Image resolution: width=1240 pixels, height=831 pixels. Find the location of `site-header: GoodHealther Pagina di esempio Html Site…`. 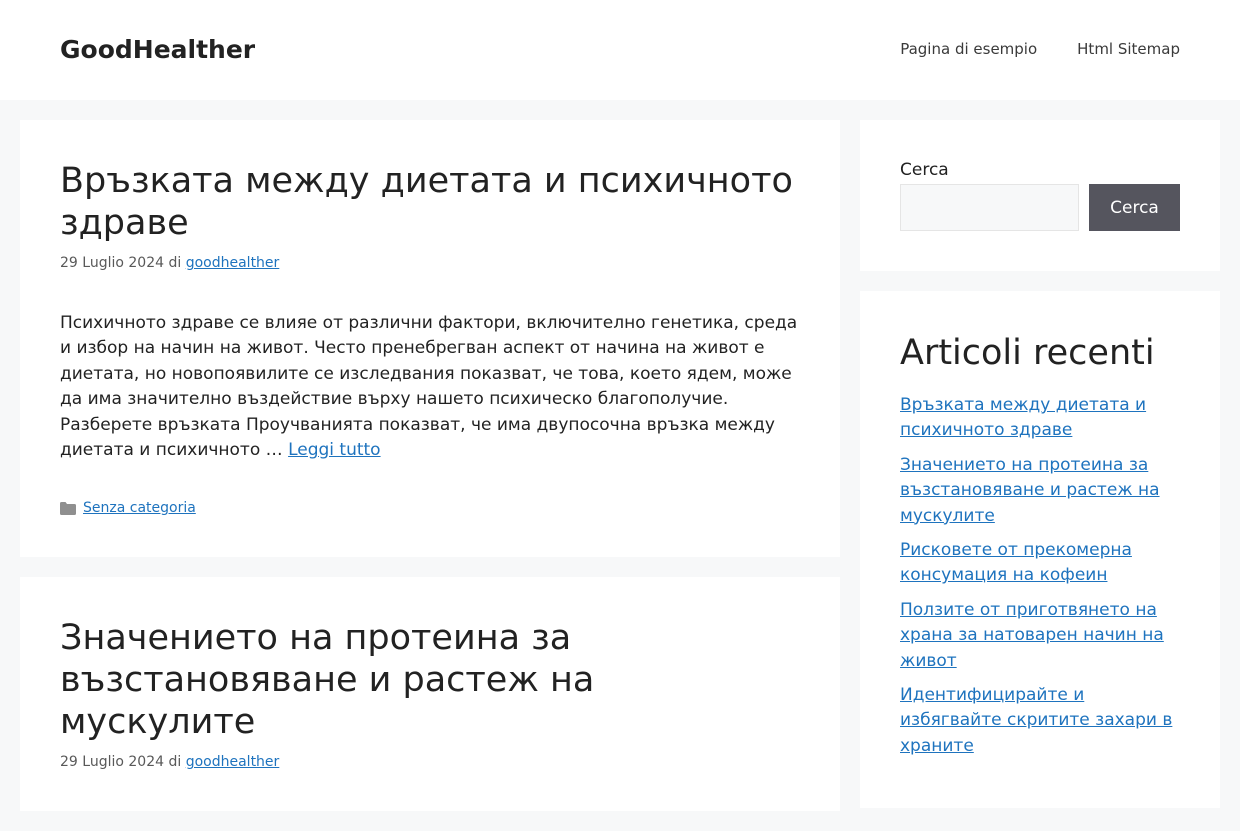

site-header: GoodHealther Pagina di esempio Html Site… is located at coordinates (620, 50).